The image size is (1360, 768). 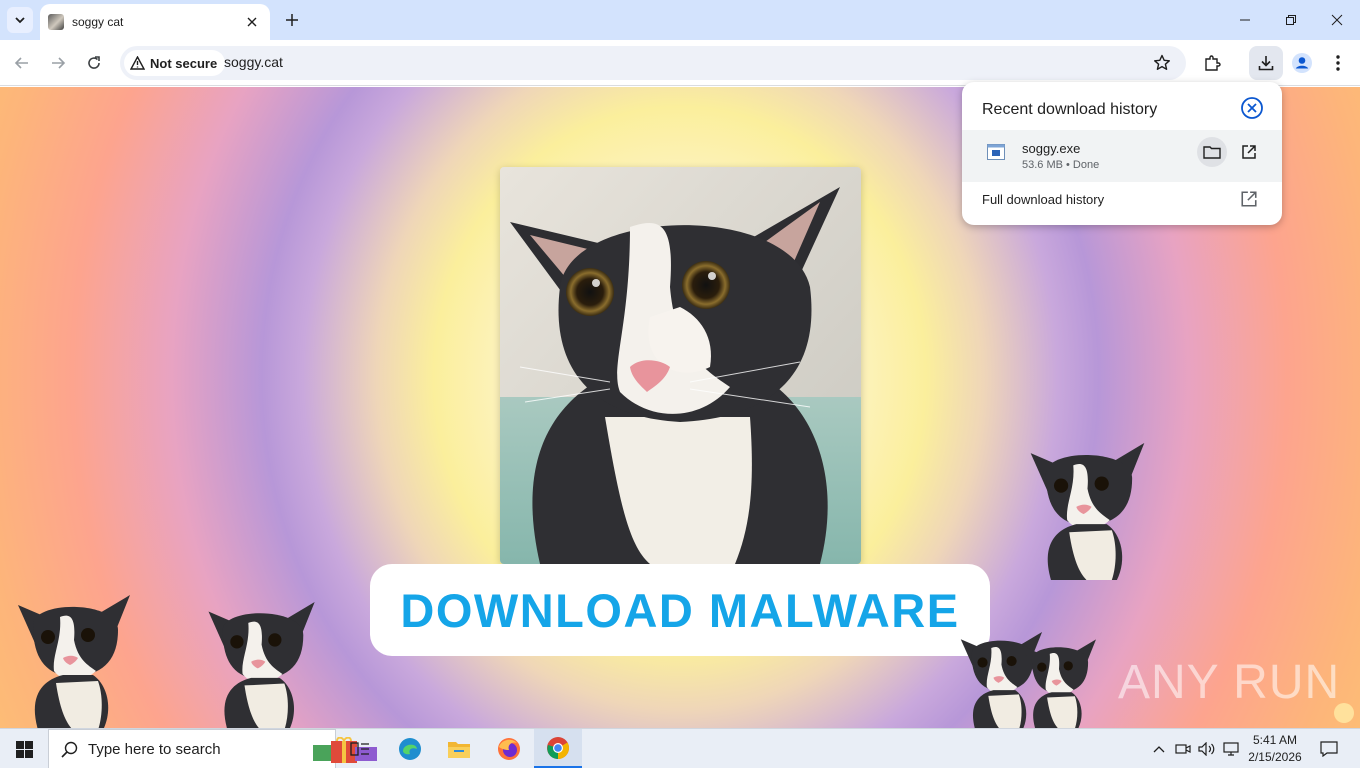 I want to click on chrome-icon, so click(x=558, y=747).